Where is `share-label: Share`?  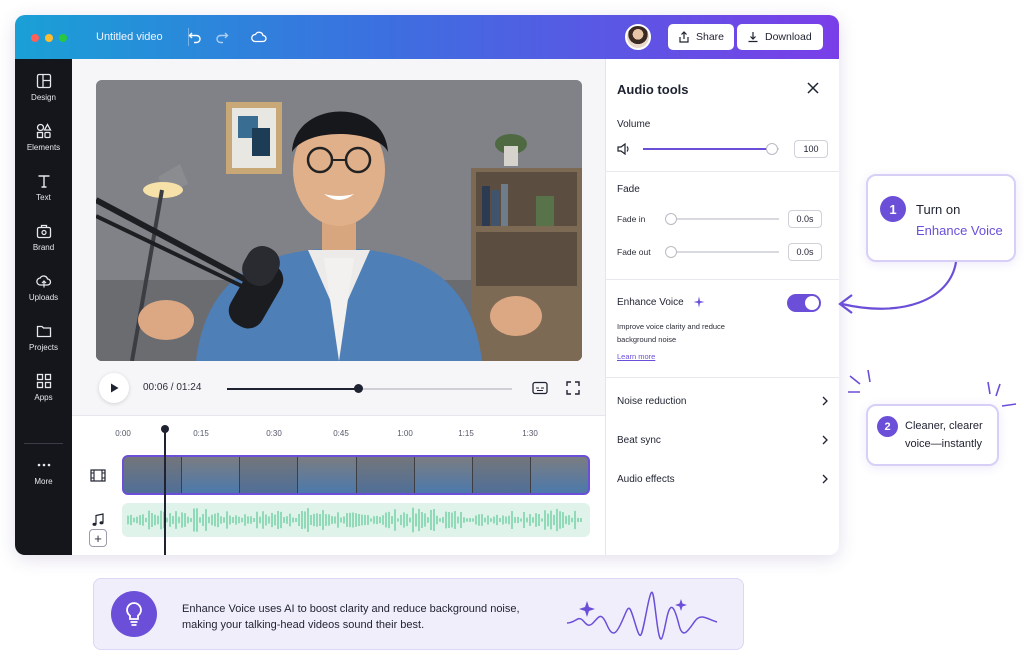
share-label: Share is located at coordinates (710, 37).